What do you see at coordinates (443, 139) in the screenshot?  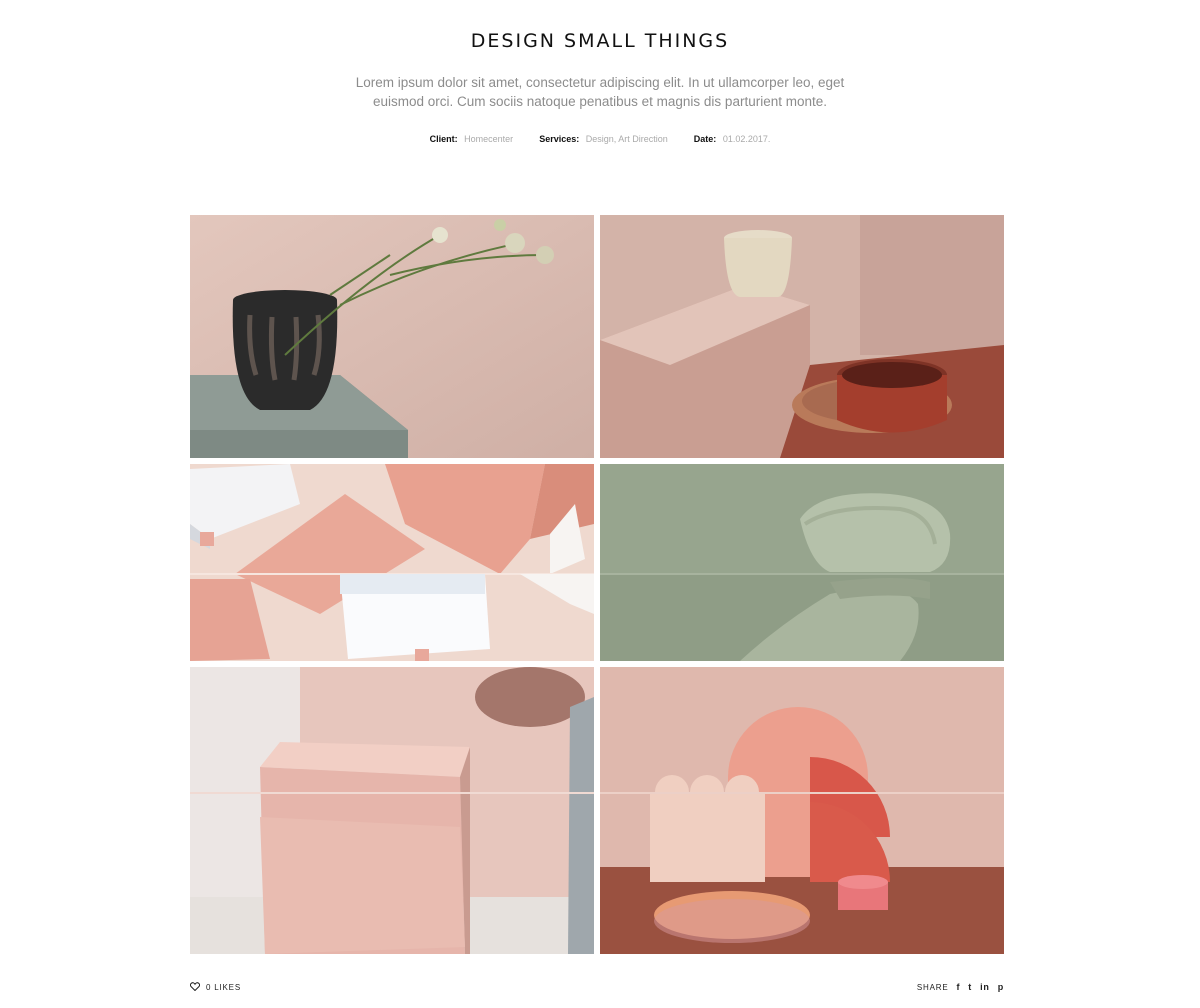 I see `meta-client-label: Client:` at bounding box center [443, 139].